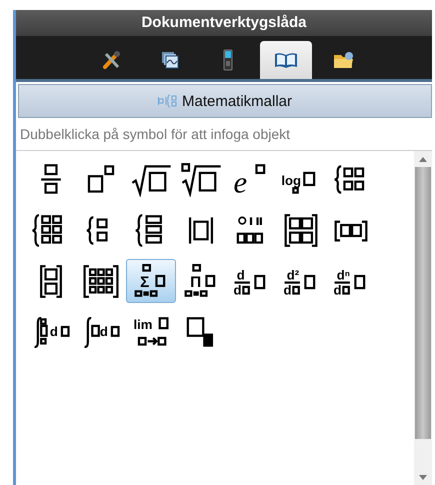  I want to click on scrollbar, so click(423, 318).